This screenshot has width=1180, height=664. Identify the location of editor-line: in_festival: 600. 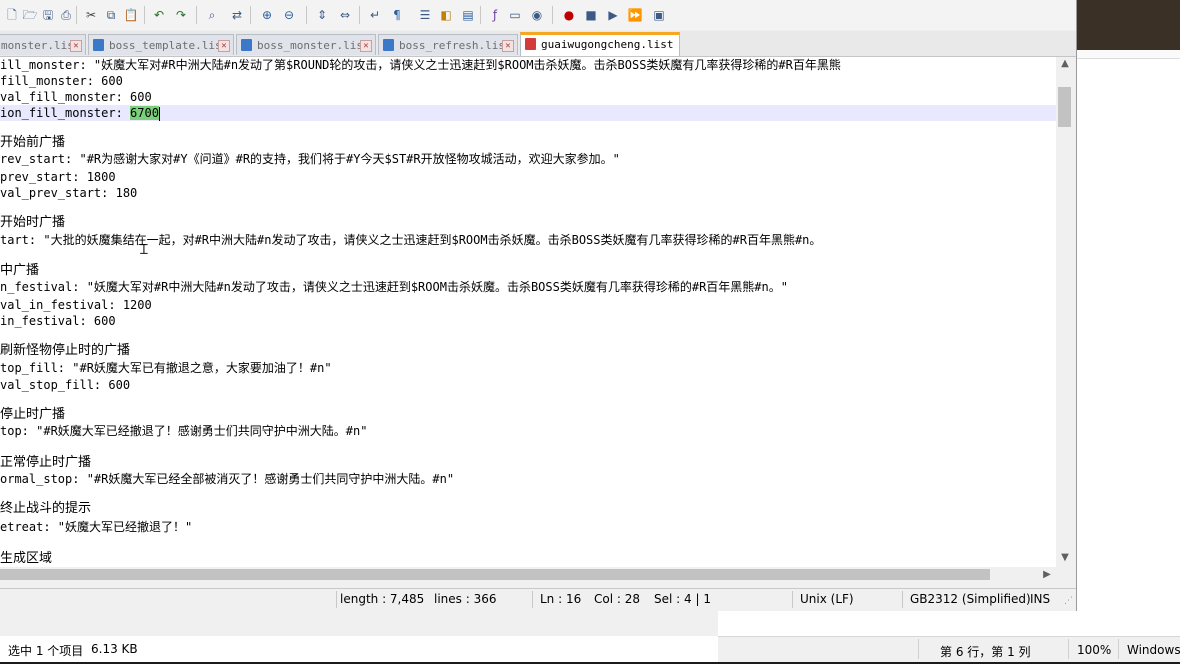
(58, 321).